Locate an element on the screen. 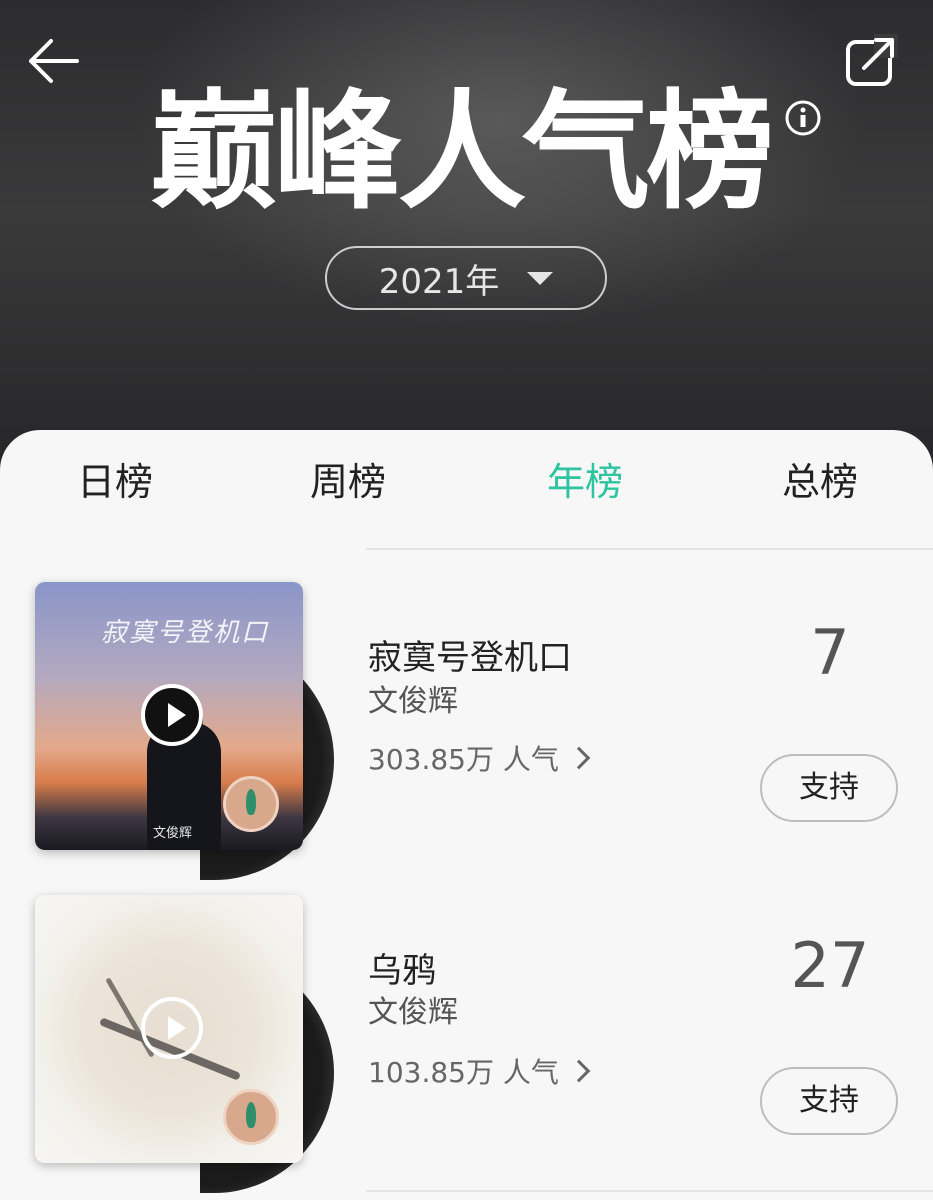 The width and height of the screenshot is (933, 1200). popularity-value: 303.85万 人气 is located at coordinates (463, 759).